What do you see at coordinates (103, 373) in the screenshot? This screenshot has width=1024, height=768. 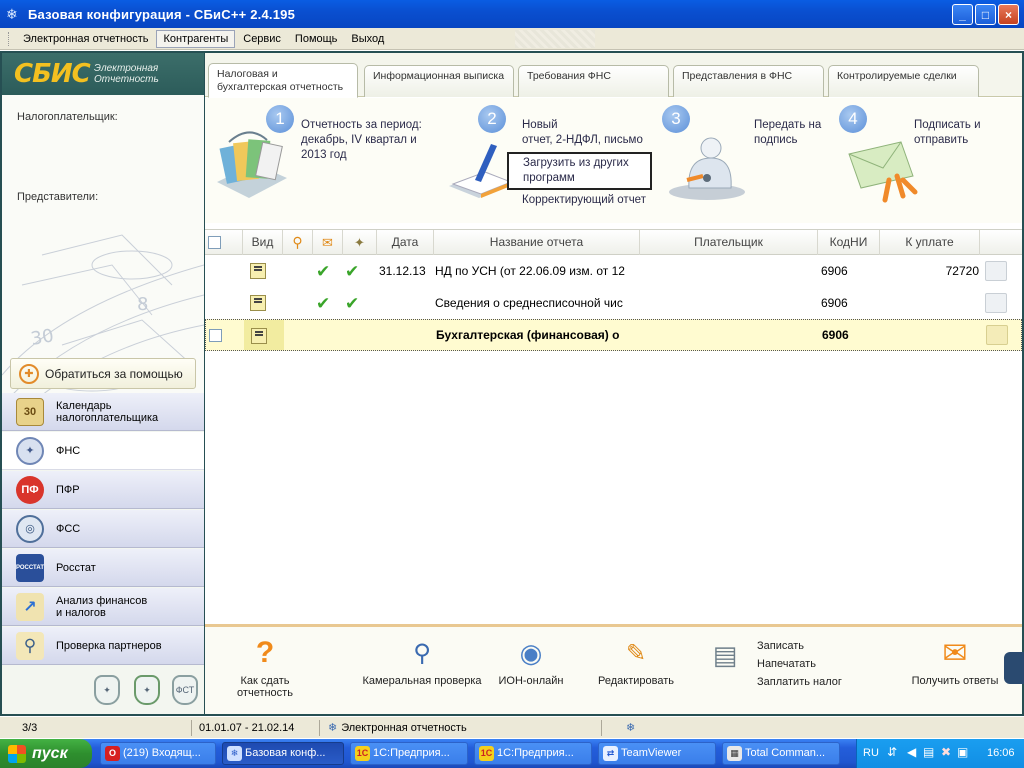 I see `help-button: ✚ Обратиться за помощью` at bounding box center [103, 373].